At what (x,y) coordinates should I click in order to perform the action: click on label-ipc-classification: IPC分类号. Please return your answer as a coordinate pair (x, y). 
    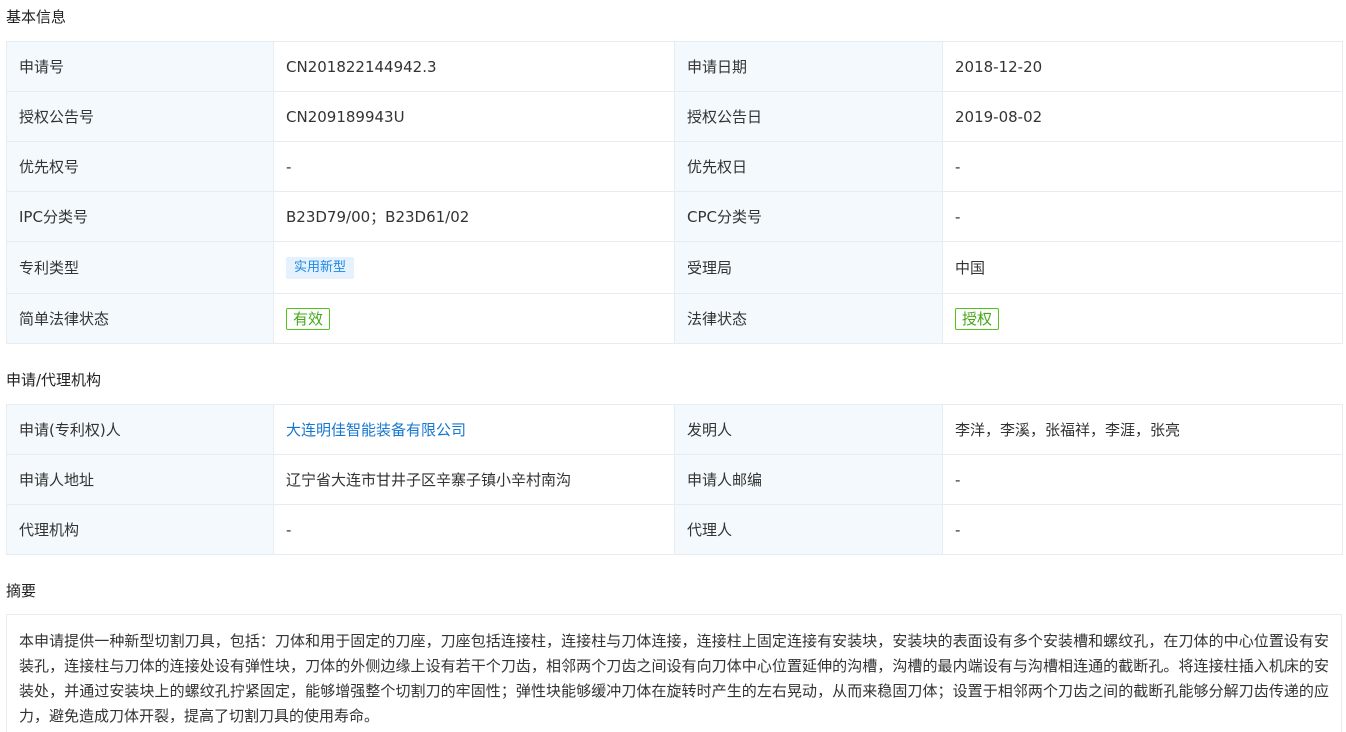
    Looking at the image, I should click on (140, 216).